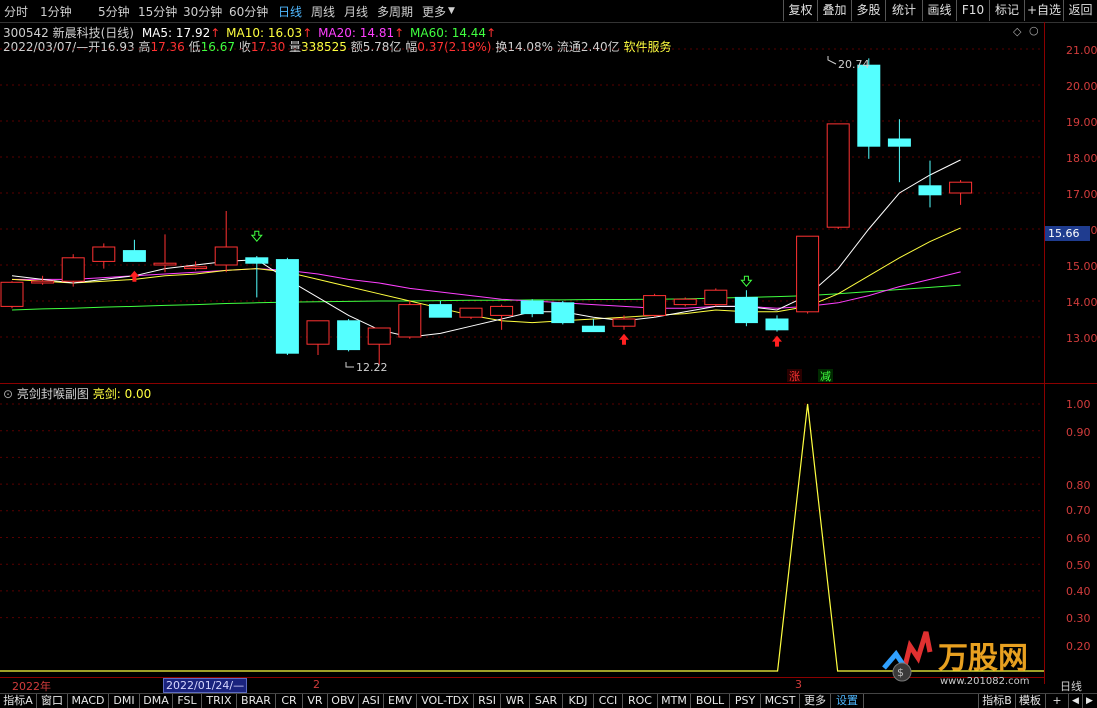  Describe the element at coordinates (52, 701) in the screenshot. I see `tab-window: 窗口` at that location.